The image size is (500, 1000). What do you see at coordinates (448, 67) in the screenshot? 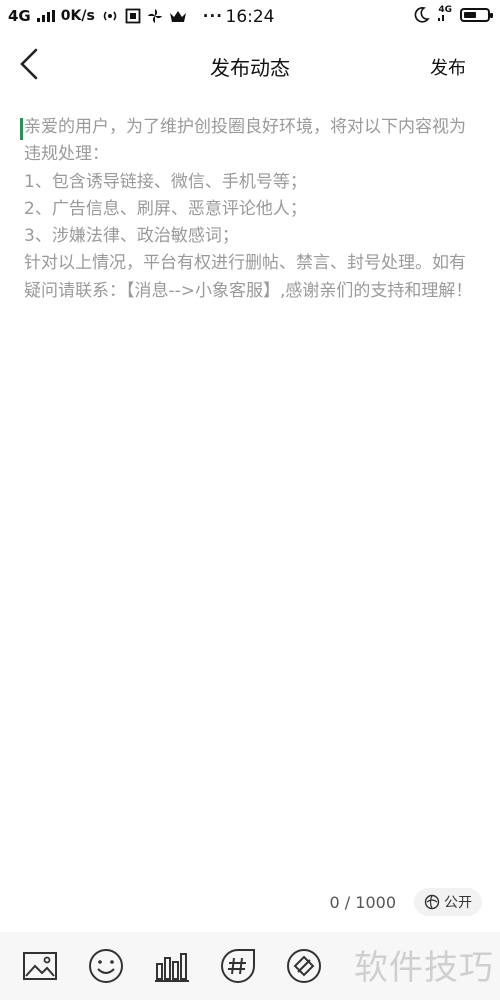
I see `publish-button: 发布` at bounding box center [448, 67].